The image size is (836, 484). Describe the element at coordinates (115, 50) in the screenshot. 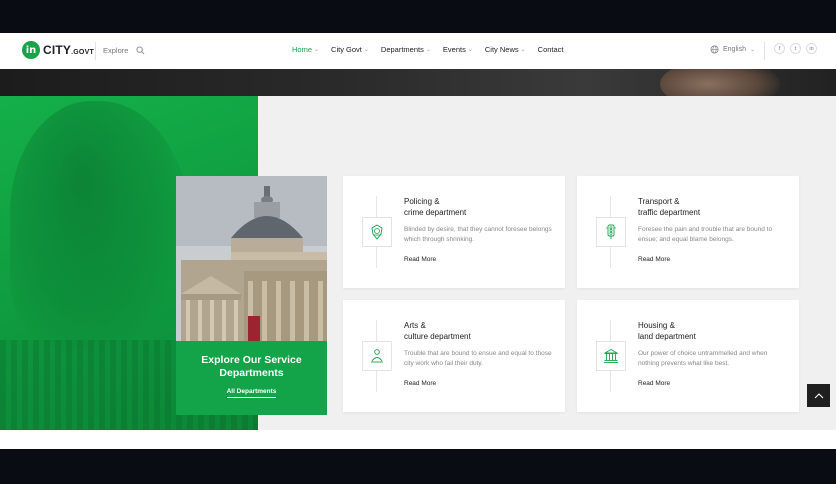

I see `explore-label: Explore` at that location.